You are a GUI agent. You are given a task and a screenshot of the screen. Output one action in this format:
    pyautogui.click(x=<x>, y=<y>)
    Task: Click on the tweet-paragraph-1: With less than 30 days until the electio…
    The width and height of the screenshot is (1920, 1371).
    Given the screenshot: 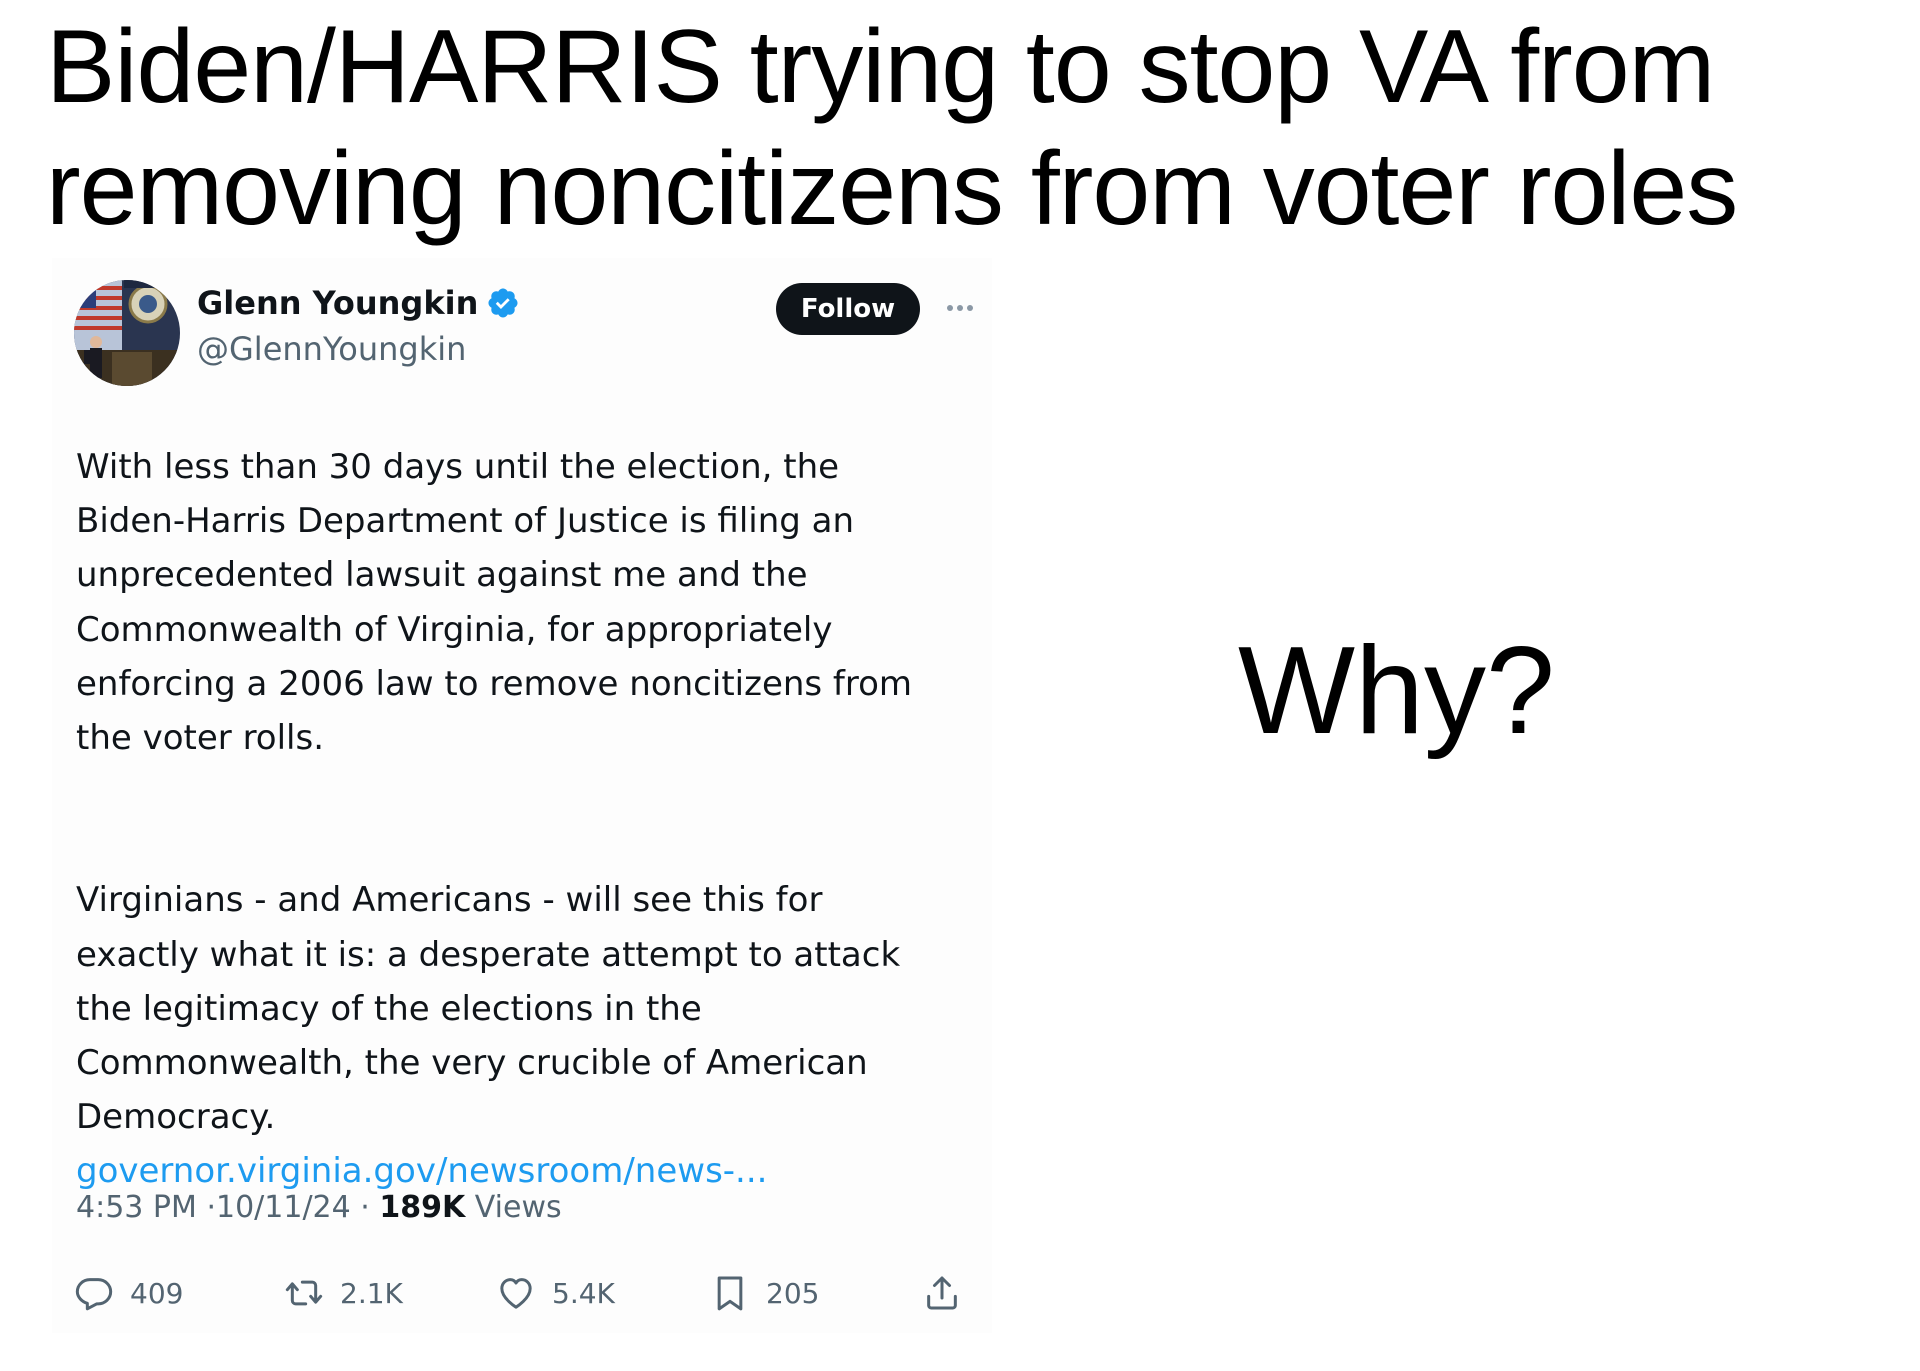 What is the action you would take?
    pyautogui.click(x=494, y=603)
    